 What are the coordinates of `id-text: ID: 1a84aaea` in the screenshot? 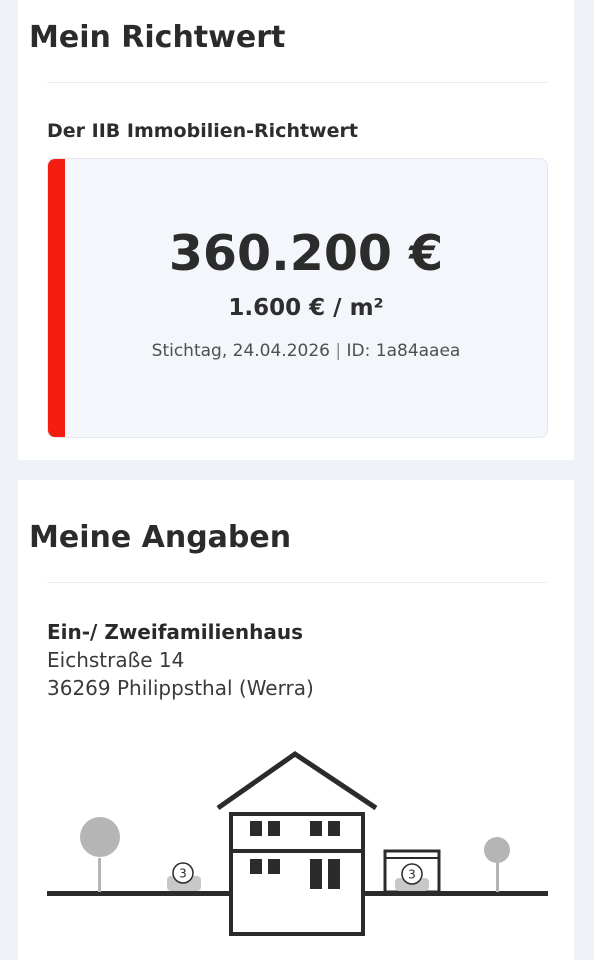 It's located at (403, 351).